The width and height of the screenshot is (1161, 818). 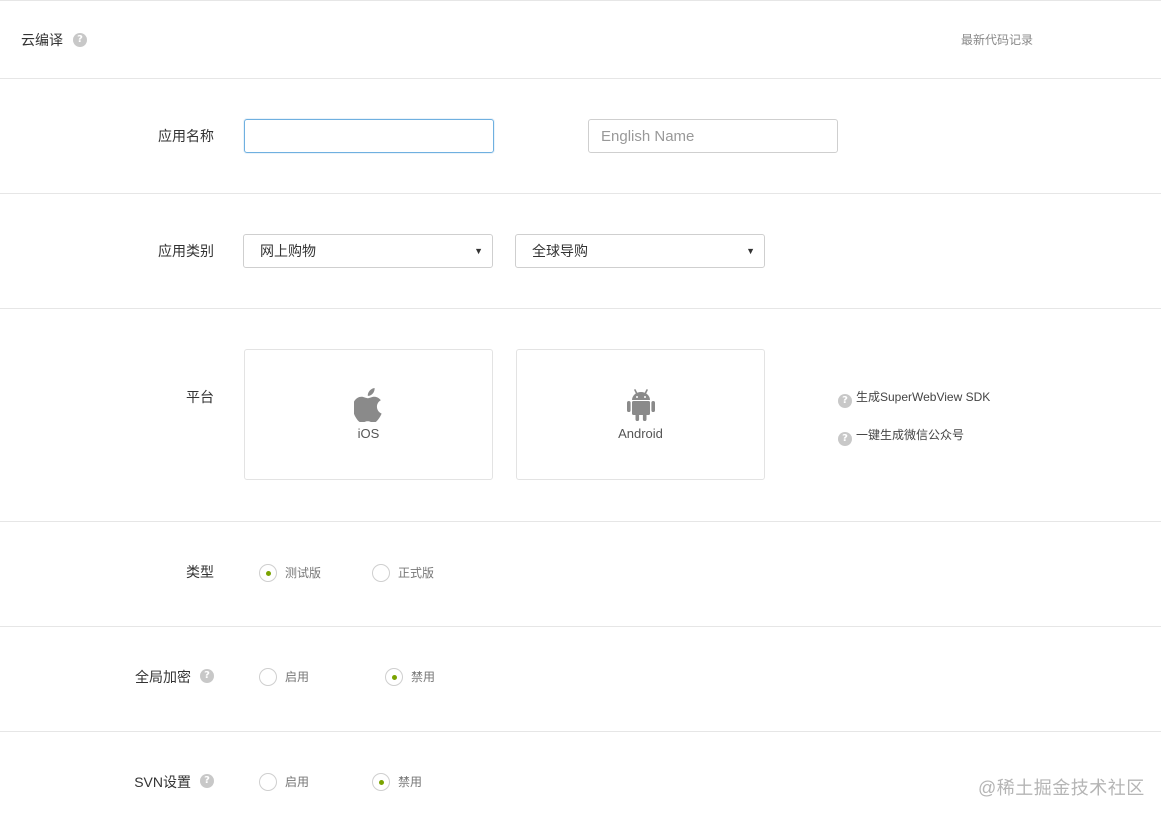 I want to click on category-primary-value: 网上购物, so click(x=288, y=251).